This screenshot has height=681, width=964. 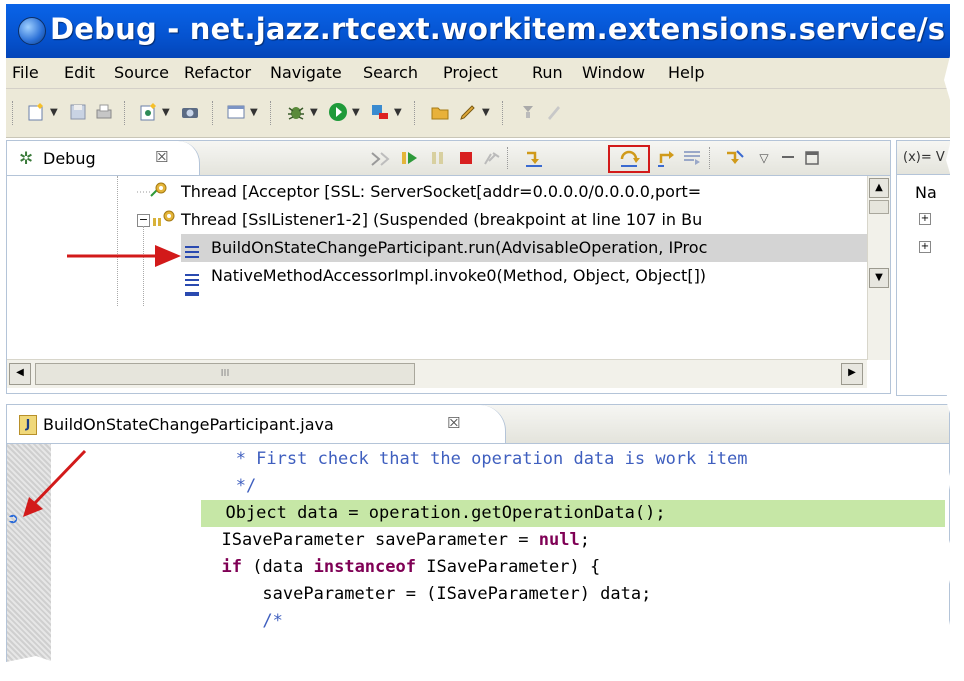 What do you see at coordinates (124, 256) in the screenshot?
I see `red-arrow-icon` at bounding box center [124, 256].